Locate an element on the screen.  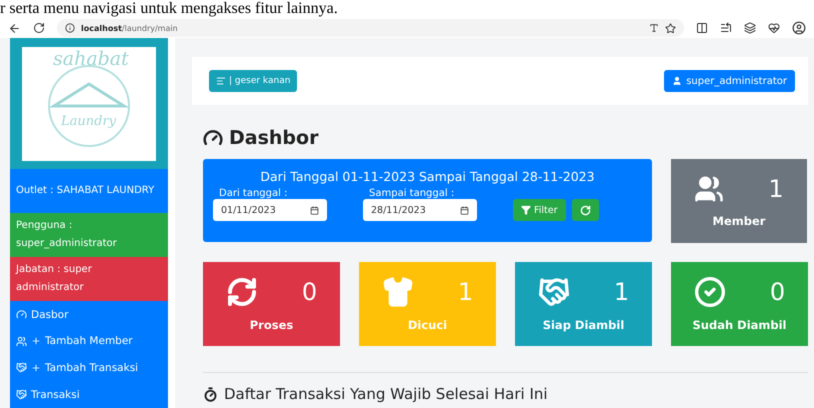
split-screen-icon is located at coordinates (702, 28).